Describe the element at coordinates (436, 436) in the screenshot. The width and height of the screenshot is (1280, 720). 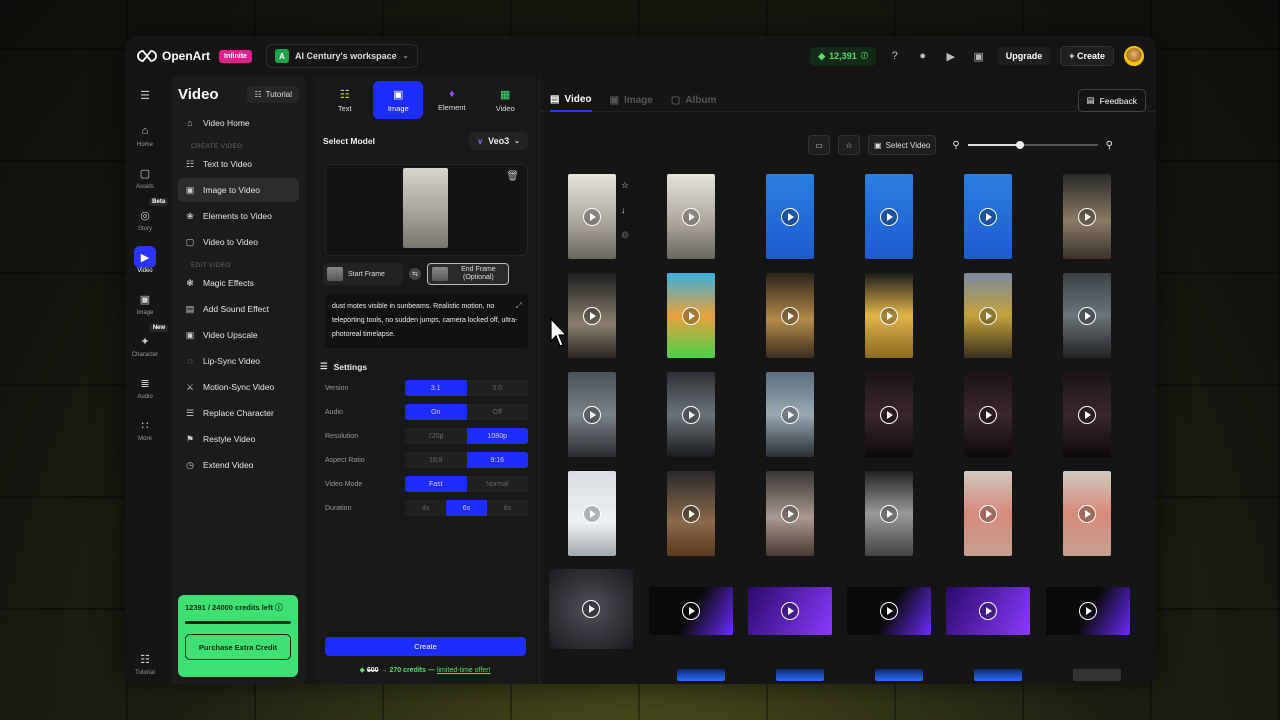
I see `option-720p: 720p` at that location.